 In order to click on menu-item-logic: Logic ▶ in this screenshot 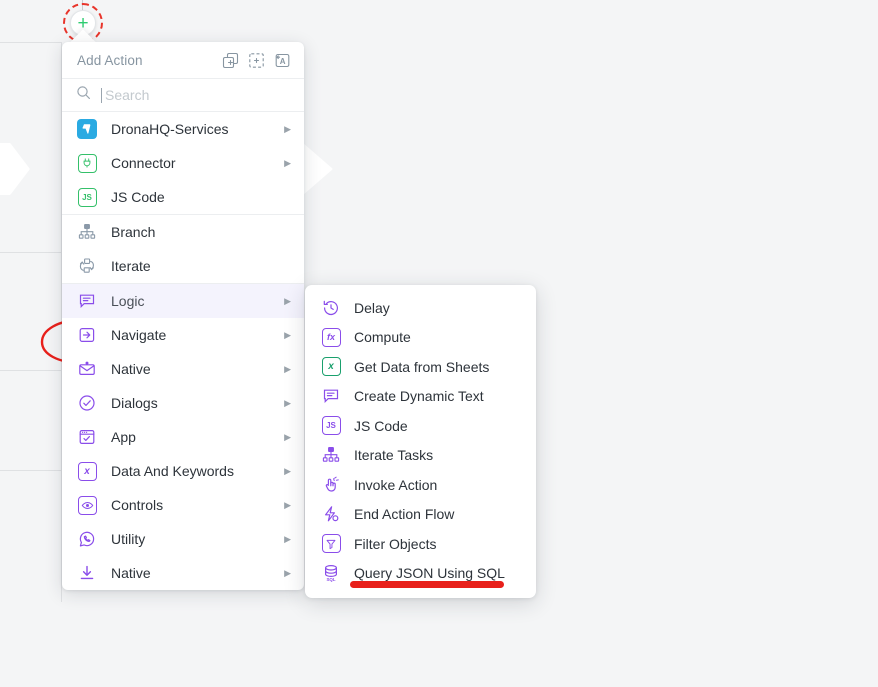, I will do `click(183, 301)`.